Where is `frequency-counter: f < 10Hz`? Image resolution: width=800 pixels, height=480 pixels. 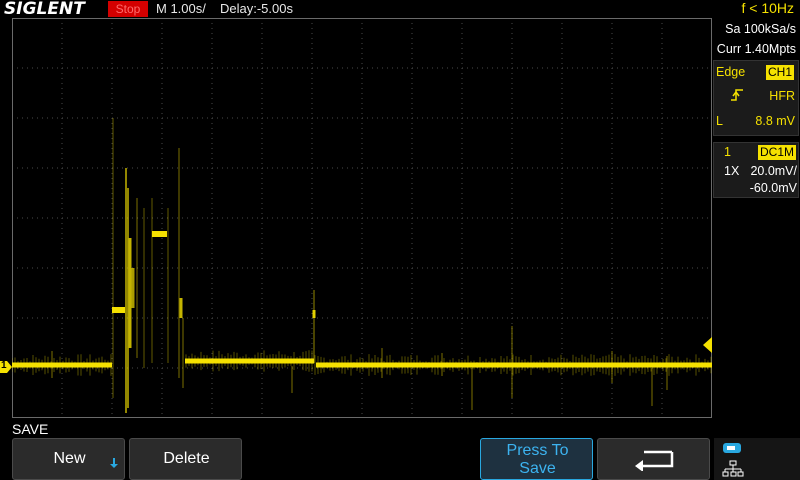
frequency-counter: f < 10Hz is located at coordinates (767, 8).